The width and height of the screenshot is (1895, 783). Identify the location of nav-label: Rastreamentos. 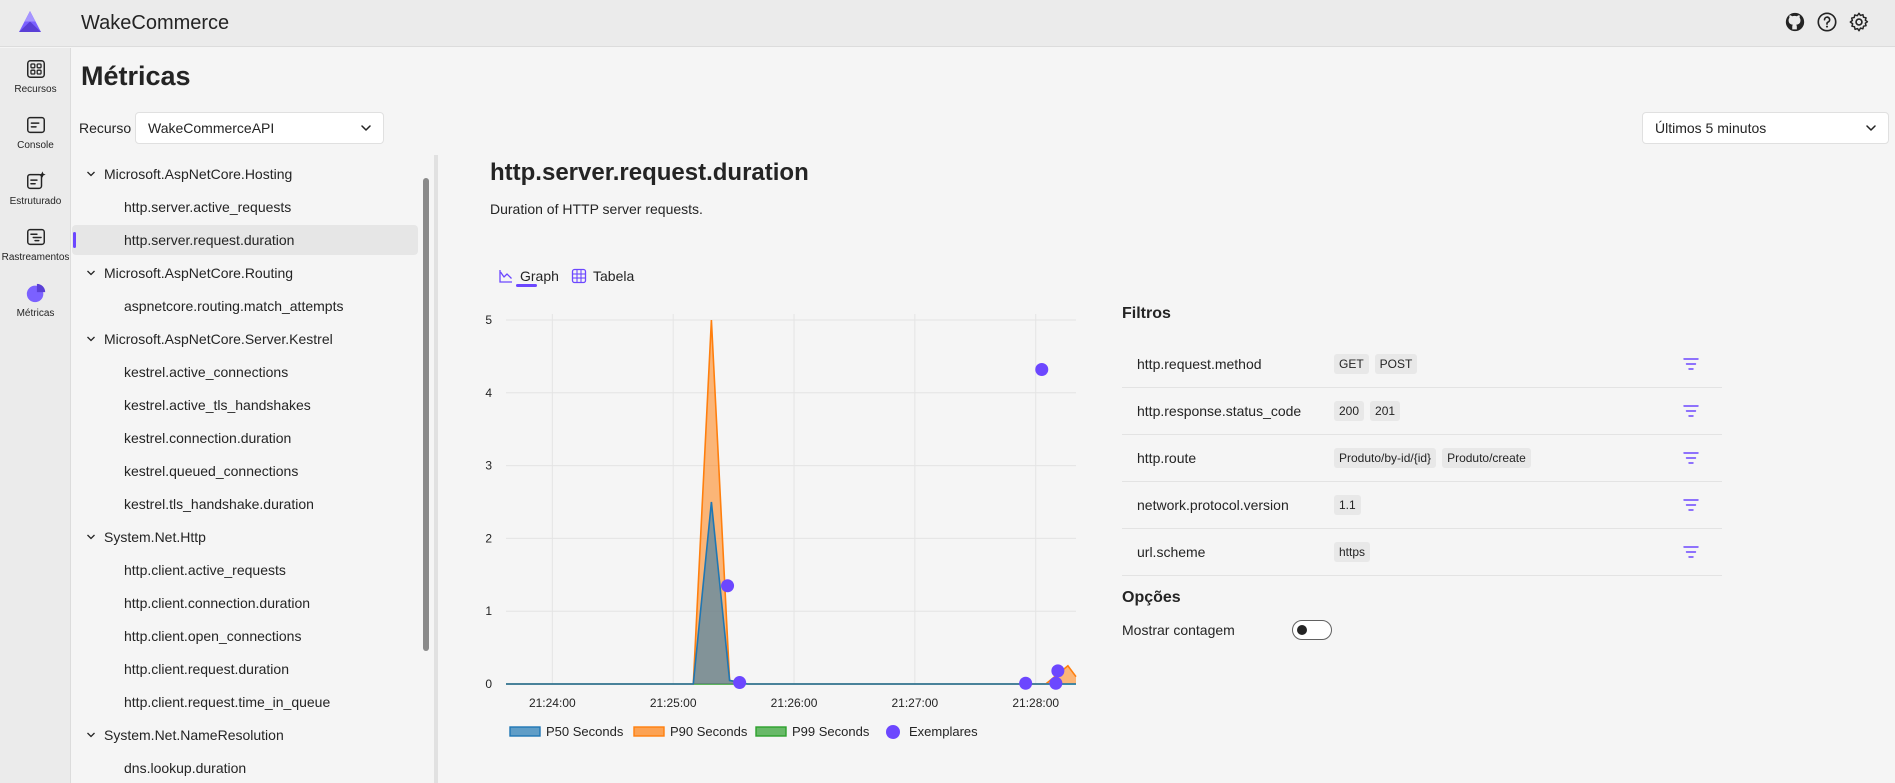
(35, 257).